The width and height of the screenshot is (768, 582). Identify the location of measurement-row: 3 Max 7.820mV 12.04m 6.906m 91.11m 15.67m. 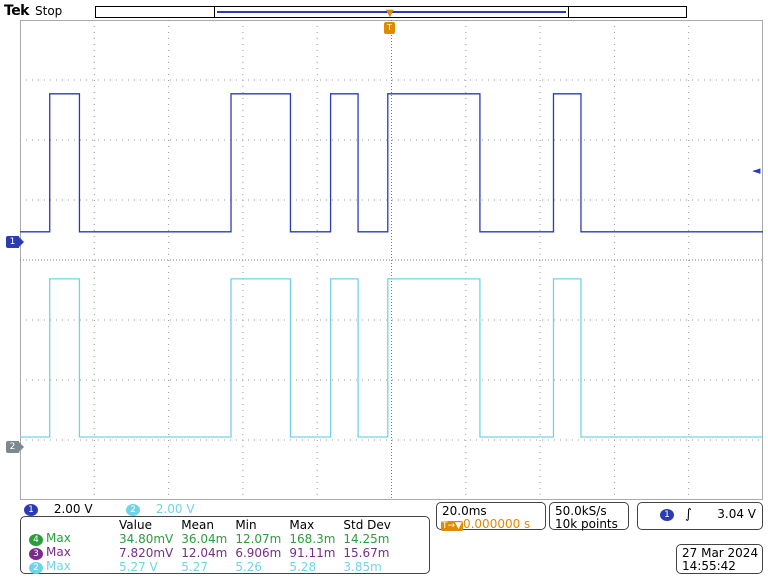
(210, 553).